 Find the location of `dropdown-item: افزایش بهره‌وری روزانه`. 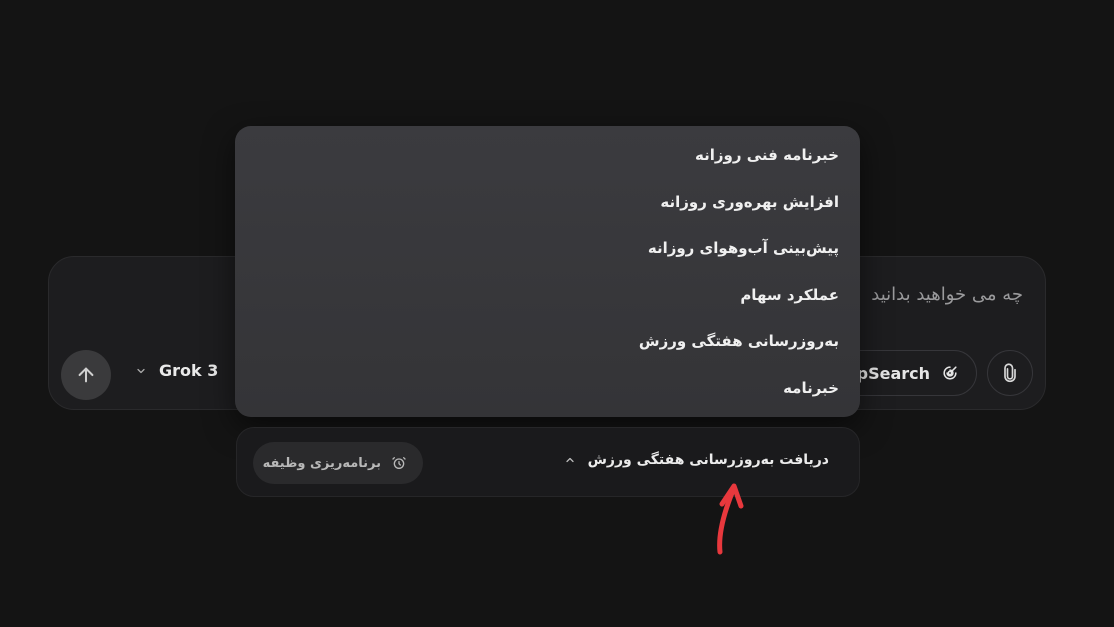

dropdown-item: افزایش بهره‌وری روزانه is located at coordinates (547, 210).